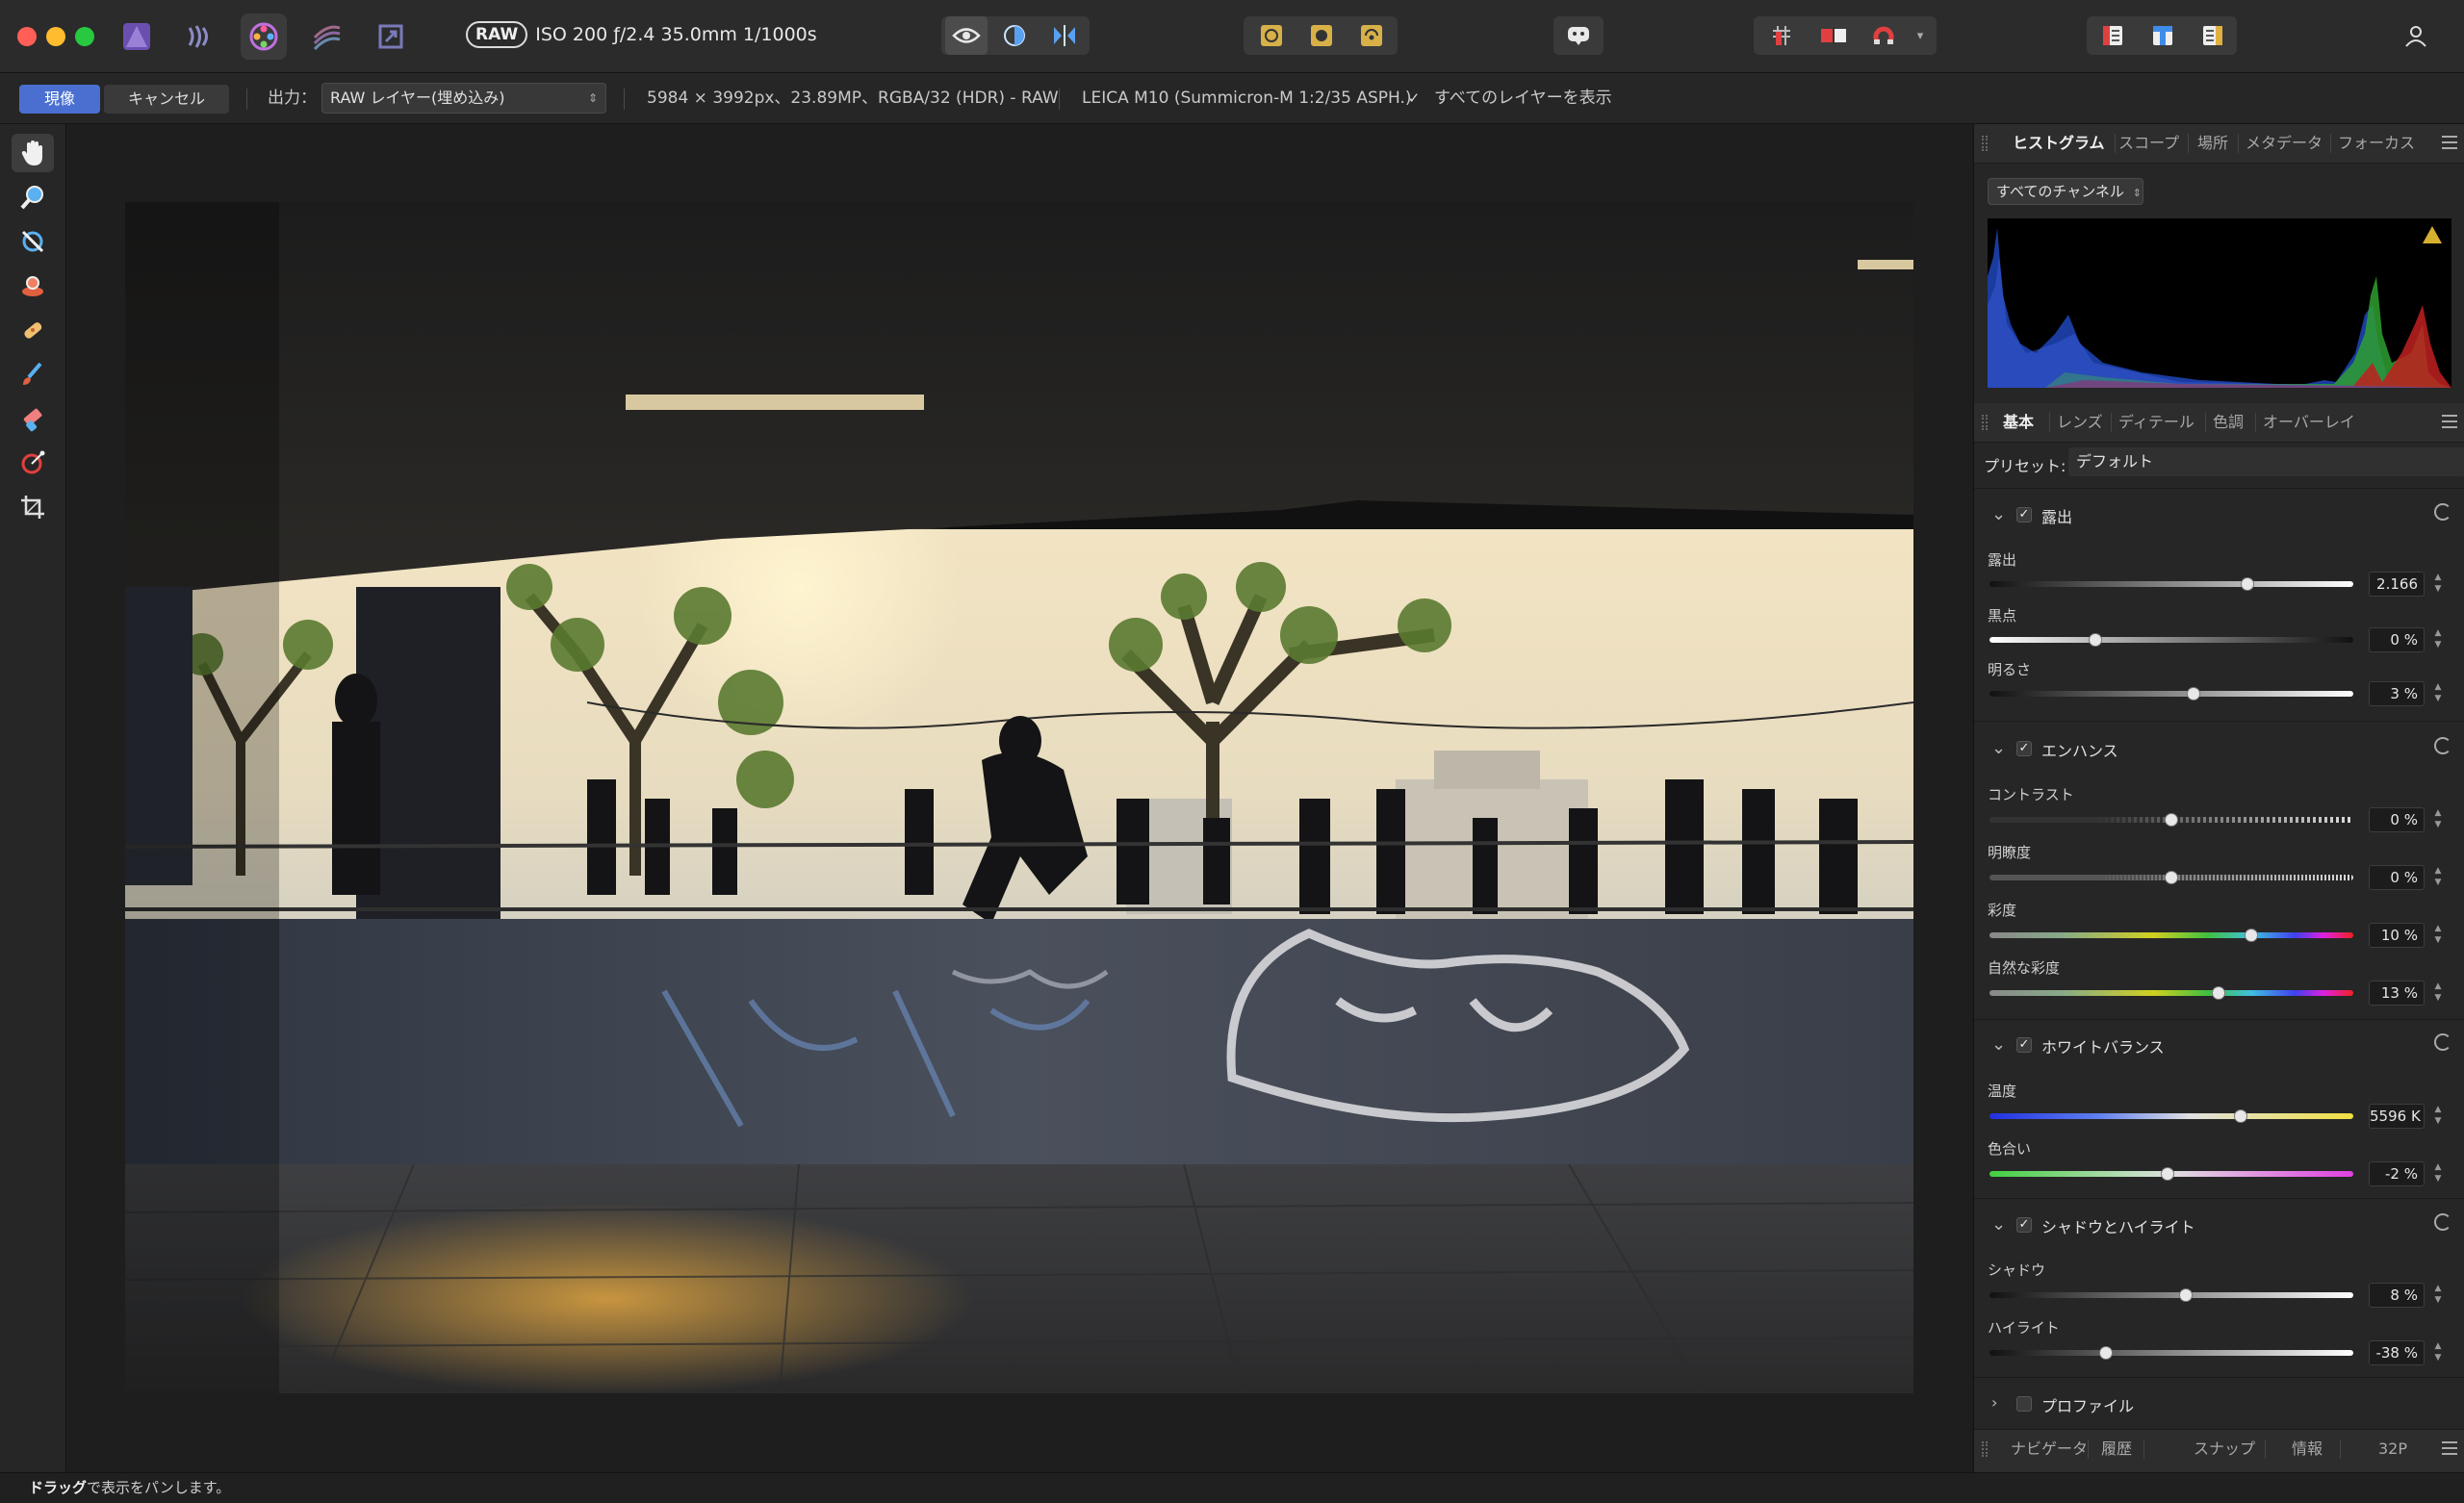  Describe the element at coordinates (137, 36) in the screenshot. I see `photo-persona-icon` at that location.